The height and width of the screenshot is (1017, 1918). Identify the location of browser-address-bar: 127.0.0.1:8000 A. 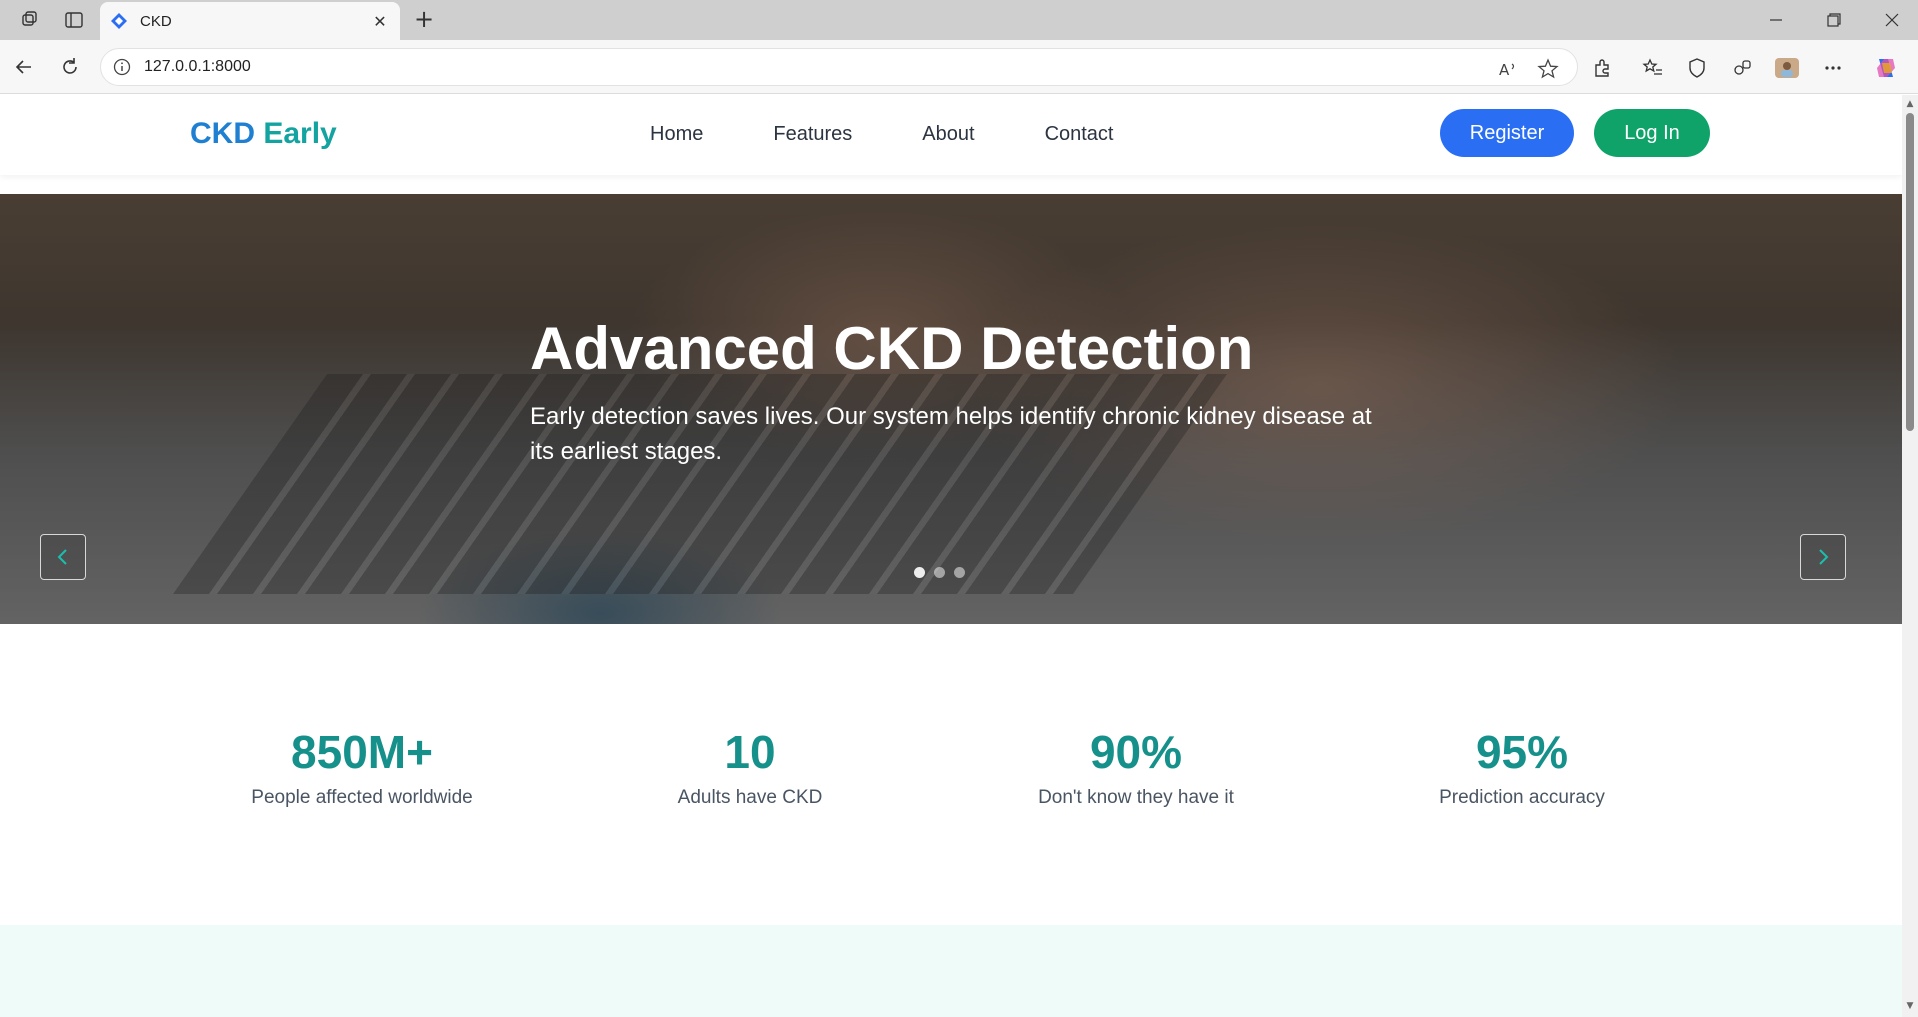
(959, 67).